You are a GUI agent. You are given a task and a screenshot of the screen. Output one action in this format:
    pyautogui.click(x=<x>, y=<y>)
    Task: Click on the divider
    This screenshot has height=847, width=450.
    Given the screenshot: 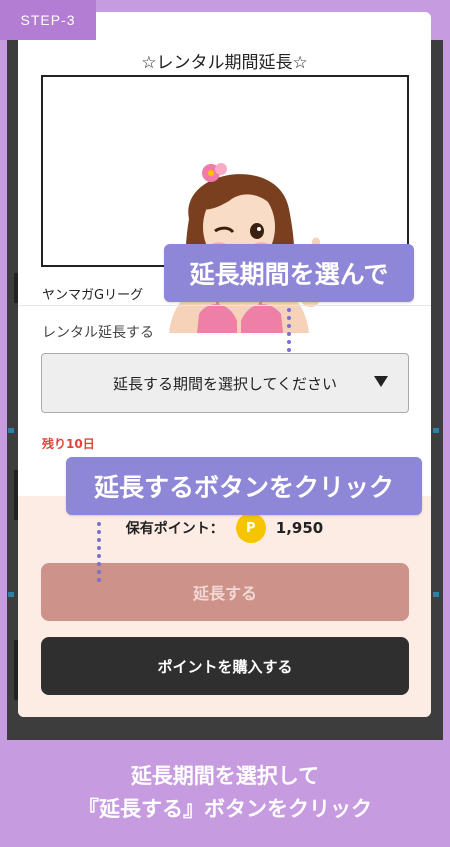 What is the action you would take?
    pyautogui.click(x=224, y=305)
    